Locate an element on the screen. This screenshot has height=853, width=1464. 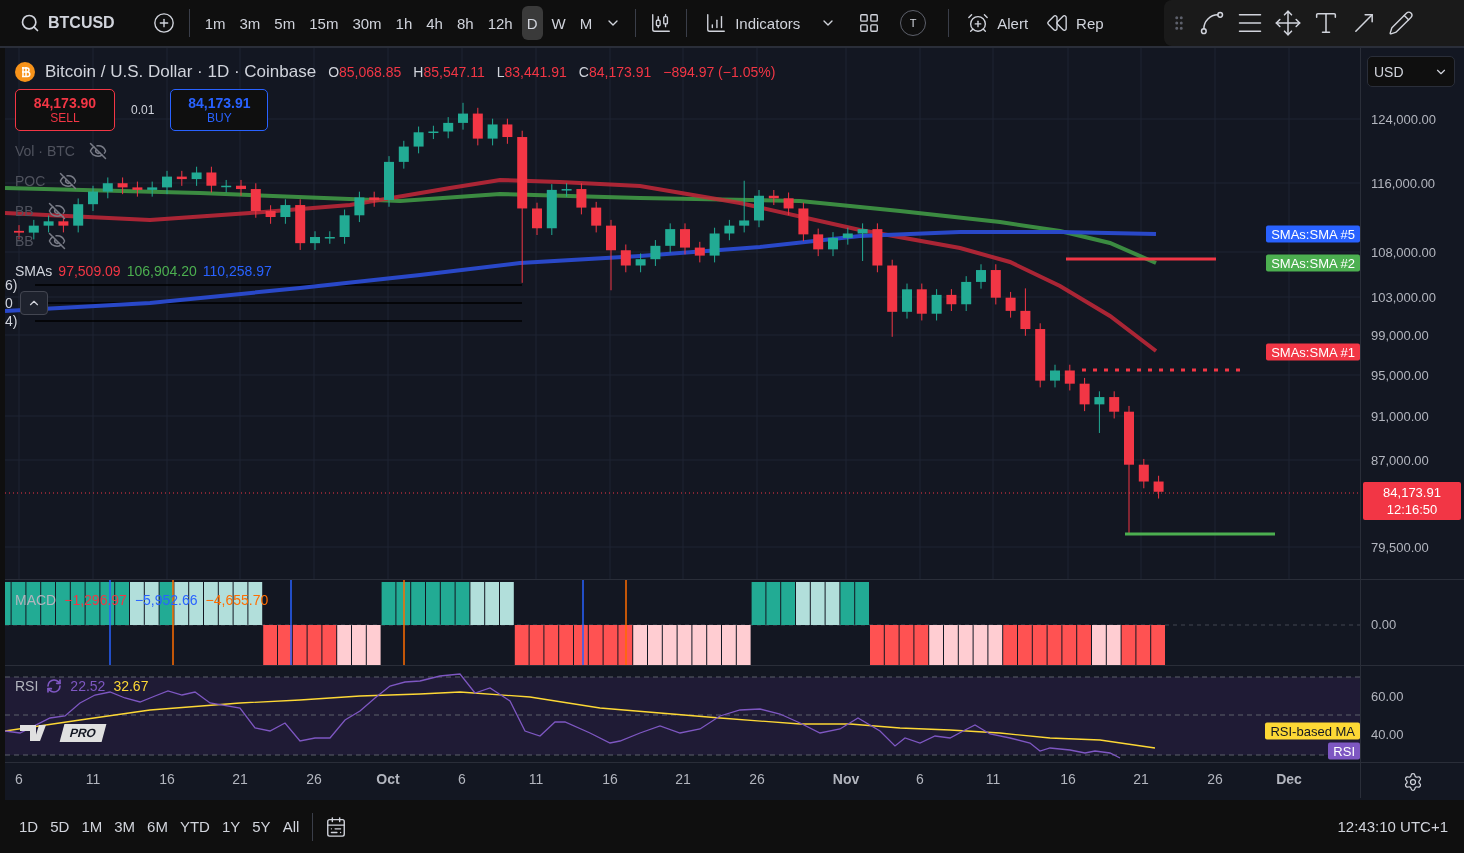
sma-tag: SMAs:SMA #5 is located at coordinates (1313, 234).